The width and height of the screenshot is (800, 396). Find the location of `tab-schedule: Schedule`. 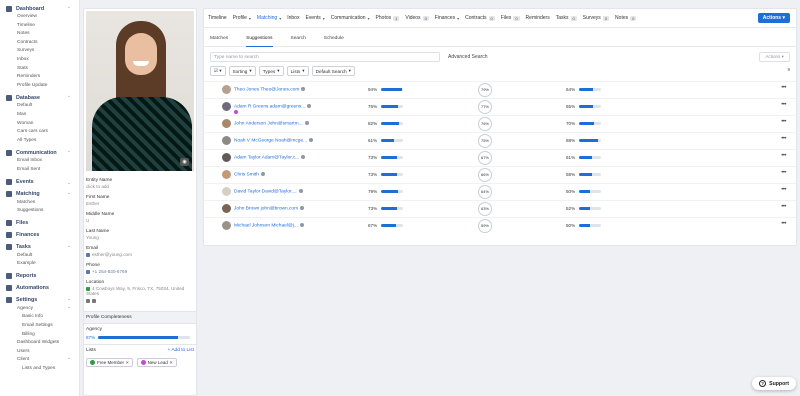

tab-schedule: Schedule is located at coordinates (334, 39).